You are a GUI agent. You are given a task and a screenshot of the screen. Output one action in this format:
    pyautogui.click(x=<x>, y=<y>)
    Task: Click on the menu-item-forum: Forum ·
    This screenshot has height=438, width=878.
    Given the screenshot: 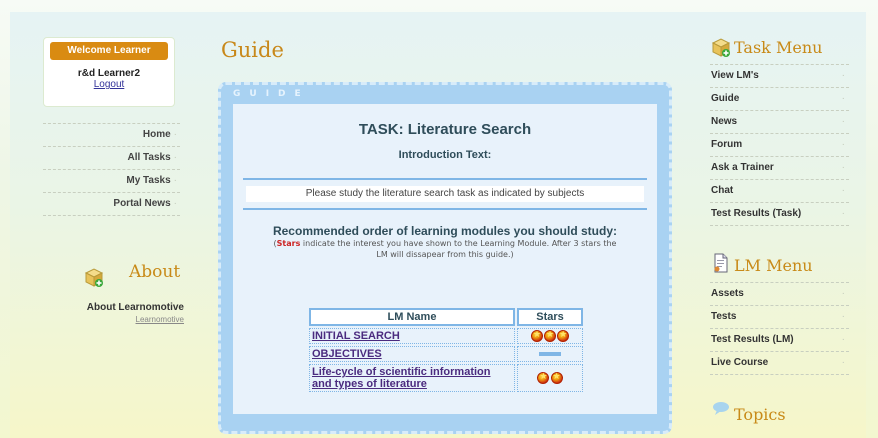 What is the action you would take?
    pyautogui.click(x=779, y=145)
    